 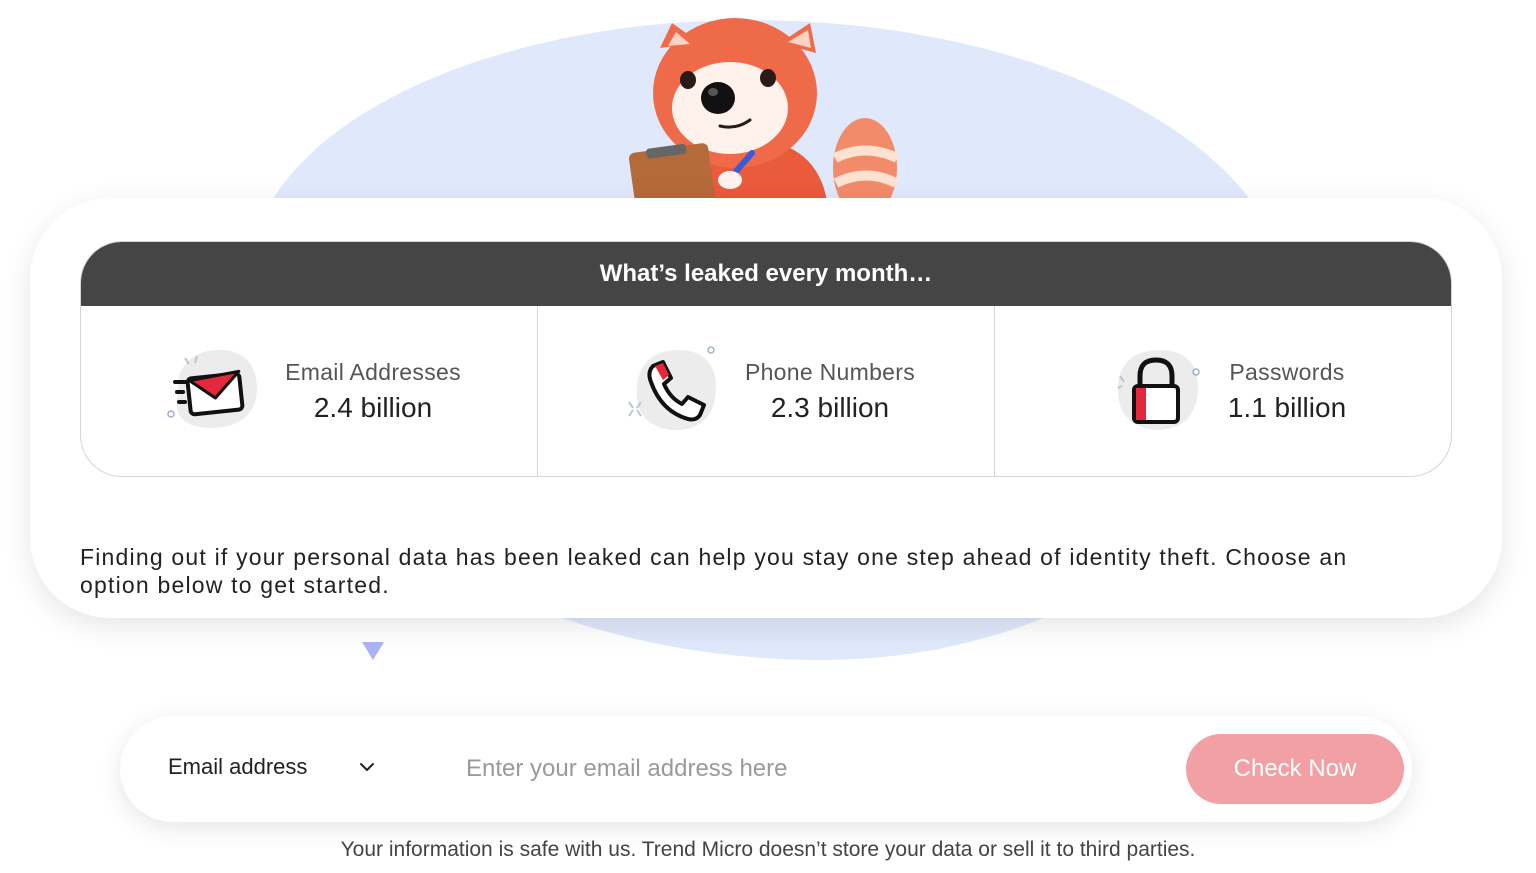 What do you see at coordinates (830, 407) in the screenshot?
I see `stat-value: 2.3 billion` at bounding box center [830, 407].